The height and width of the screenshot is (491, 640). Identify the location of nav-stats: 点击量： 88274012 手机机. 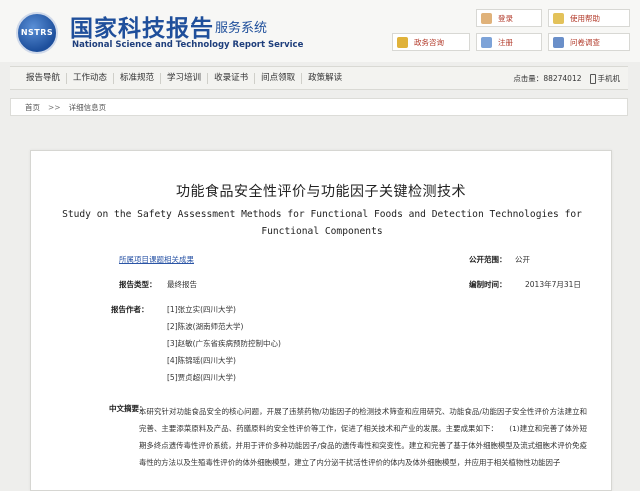
(566, 78).